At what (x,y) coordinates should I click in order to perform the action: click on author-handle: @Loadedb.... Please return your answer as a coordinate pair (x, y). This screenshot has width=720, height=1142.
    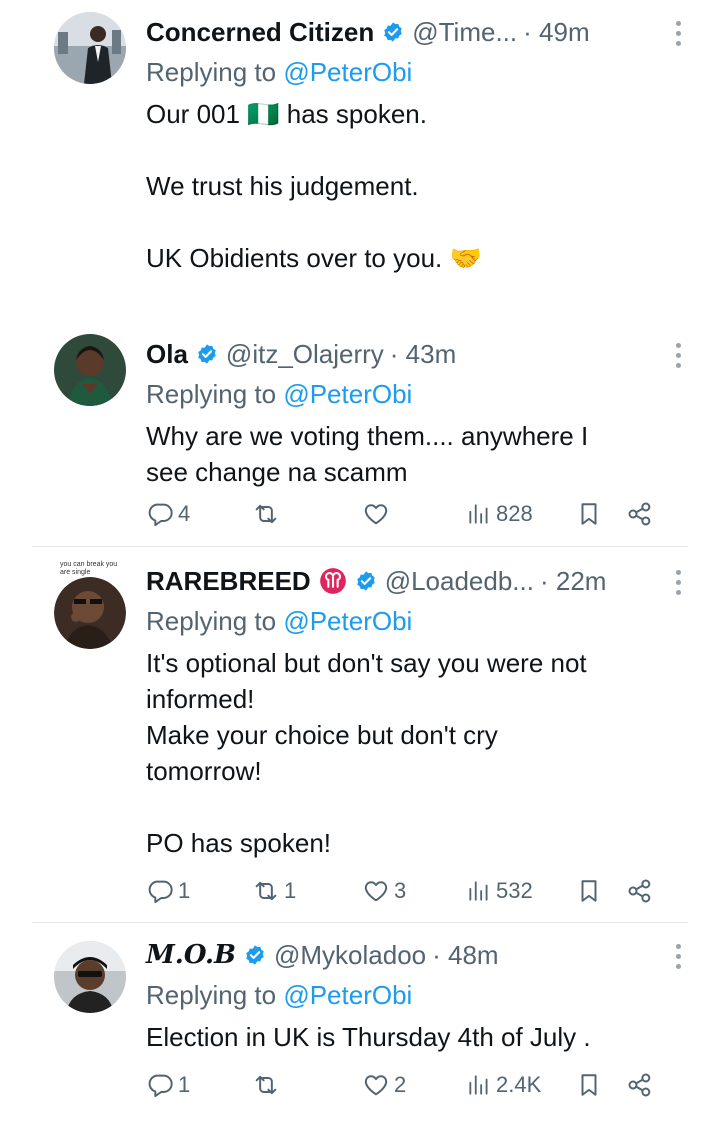
    Looking at the image, I should click on (459, 581).